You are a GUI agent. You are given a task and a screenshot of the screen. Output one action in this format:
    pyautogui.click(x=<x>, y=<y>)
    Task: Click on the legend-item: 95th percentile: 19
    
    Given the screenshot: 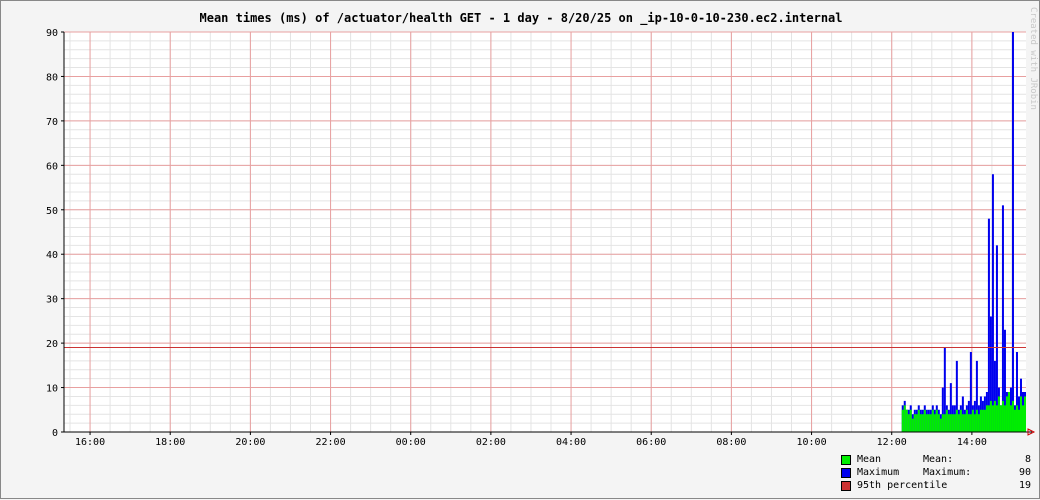 What is the action you would take?
    pyautogui.click(x=936, y=485)
    